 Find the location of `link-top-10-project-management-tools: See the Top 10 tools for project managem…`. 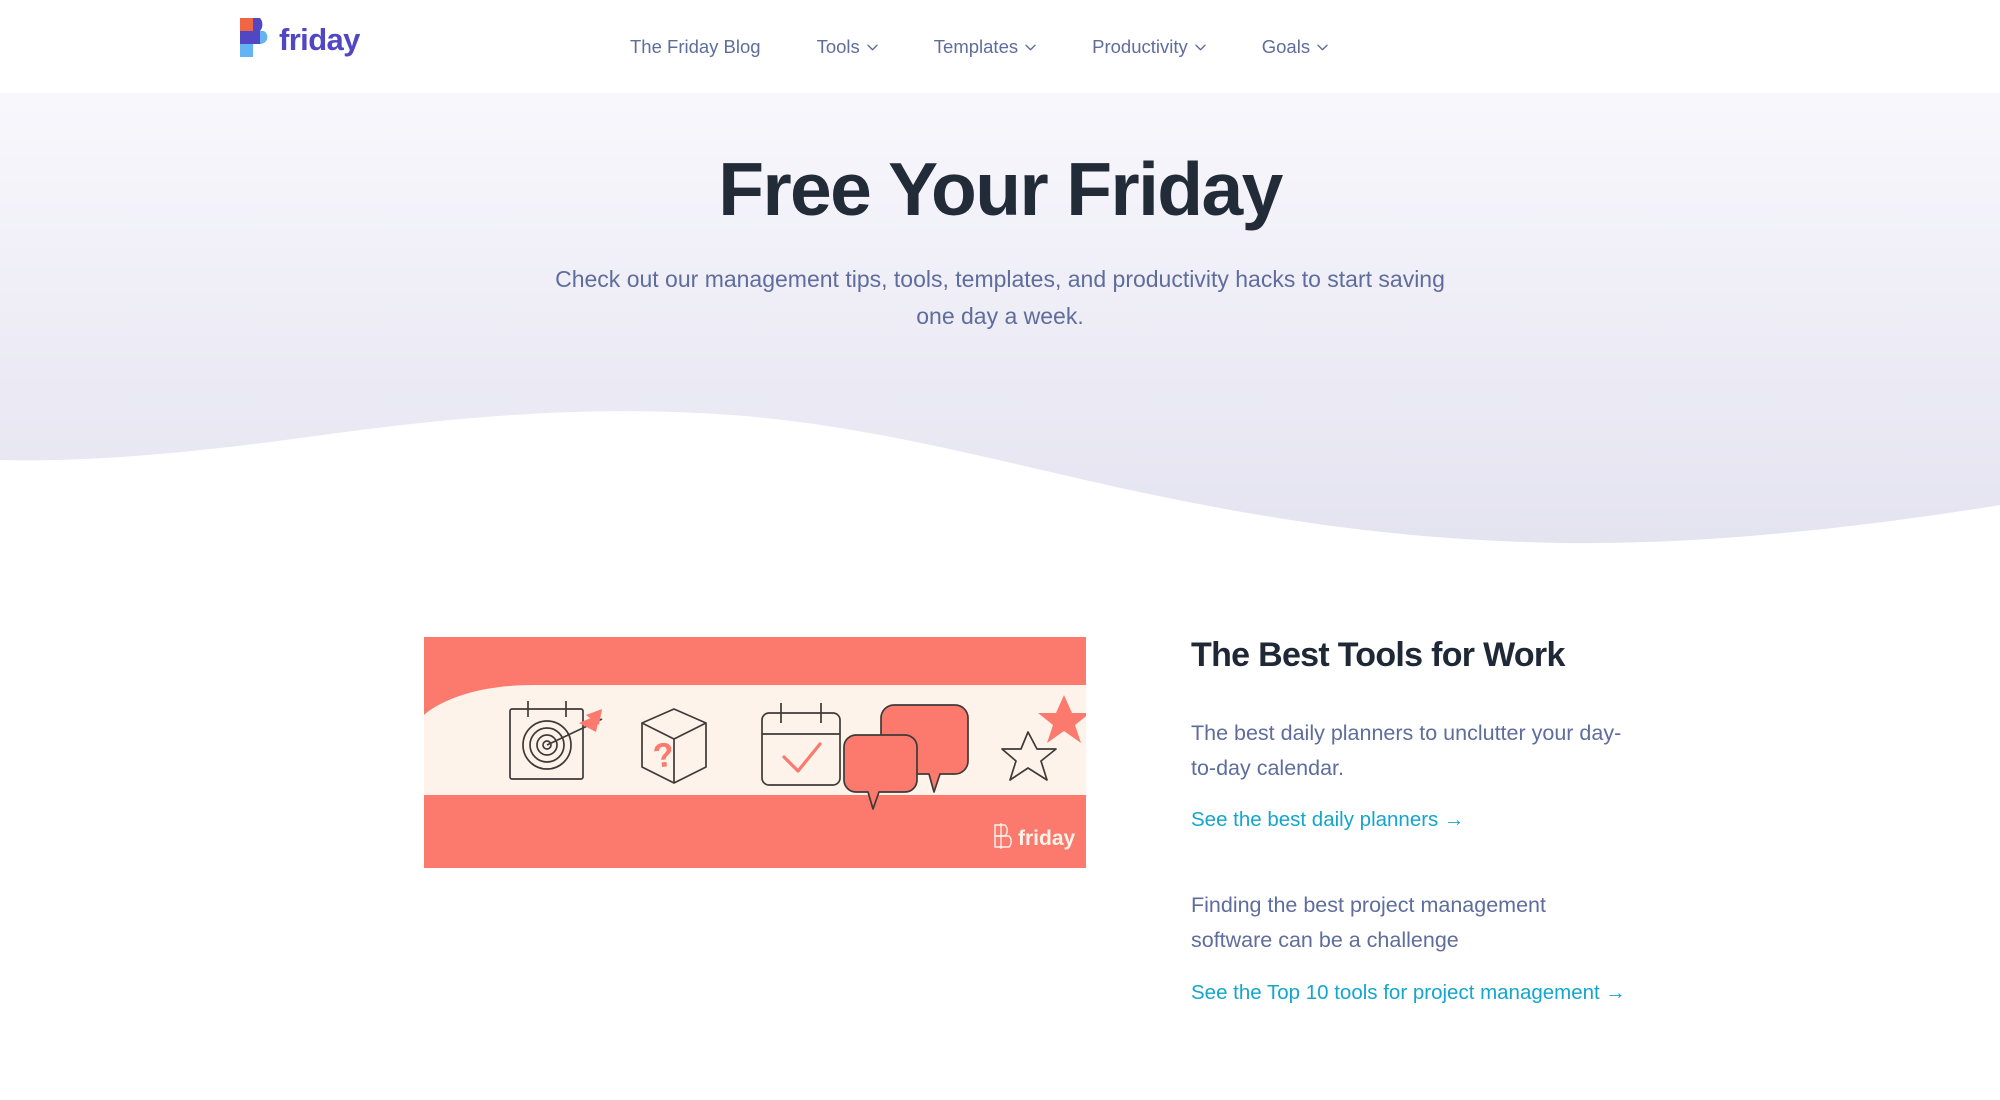

link-top-10-project-management-tools: See the Top 10 tools for project managem… is located at coordinates (1408, 993).